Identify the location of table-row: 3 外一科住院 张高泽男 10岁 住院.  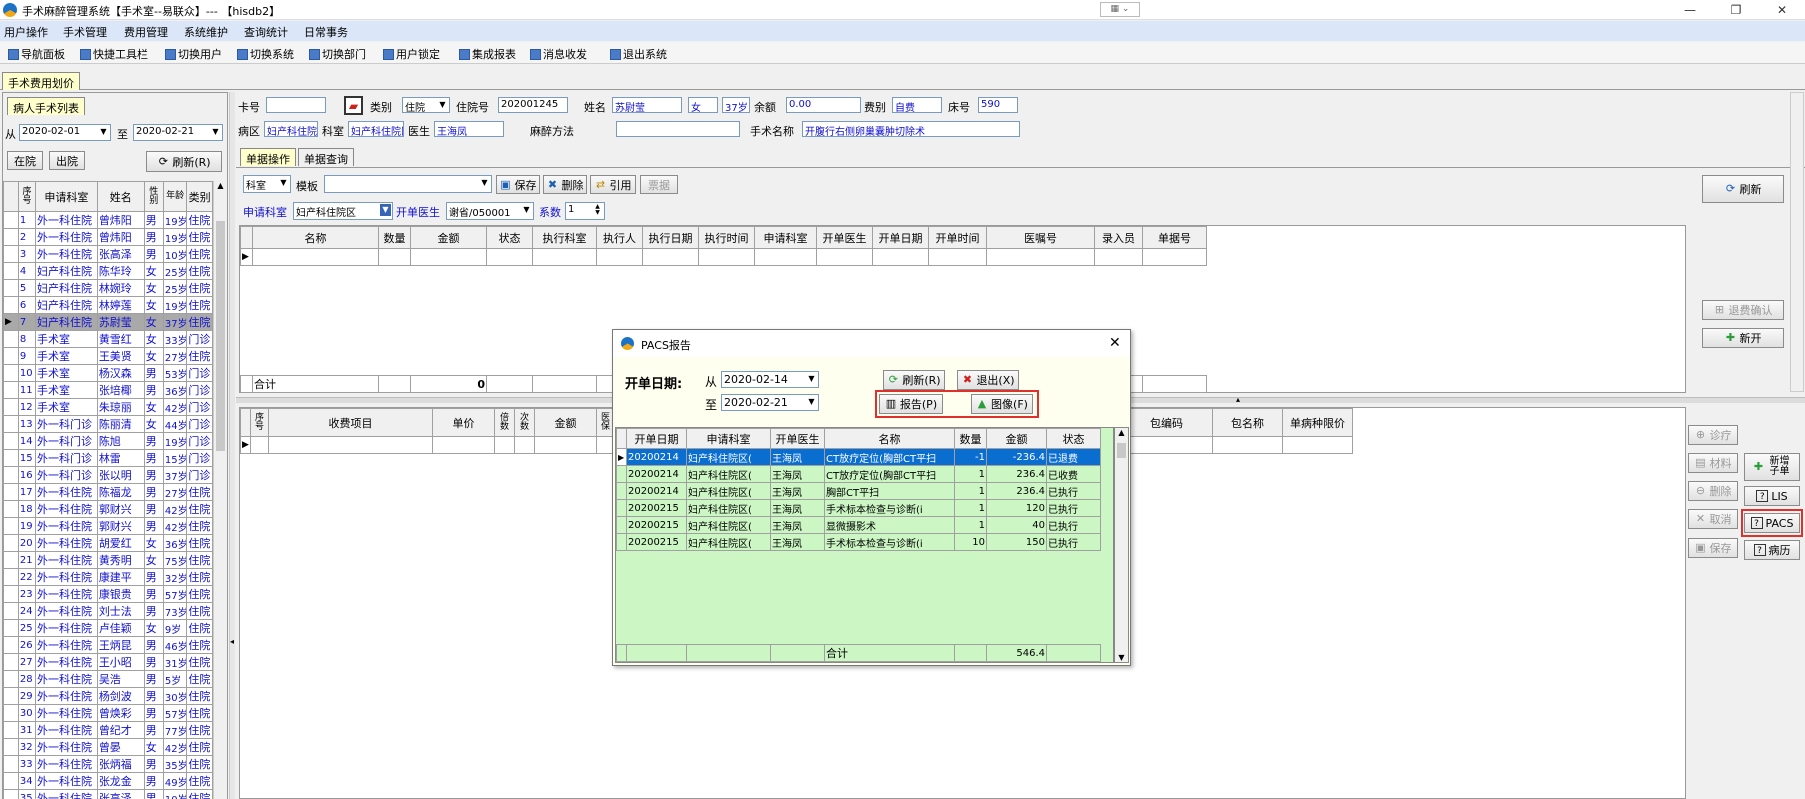
(108, 254).